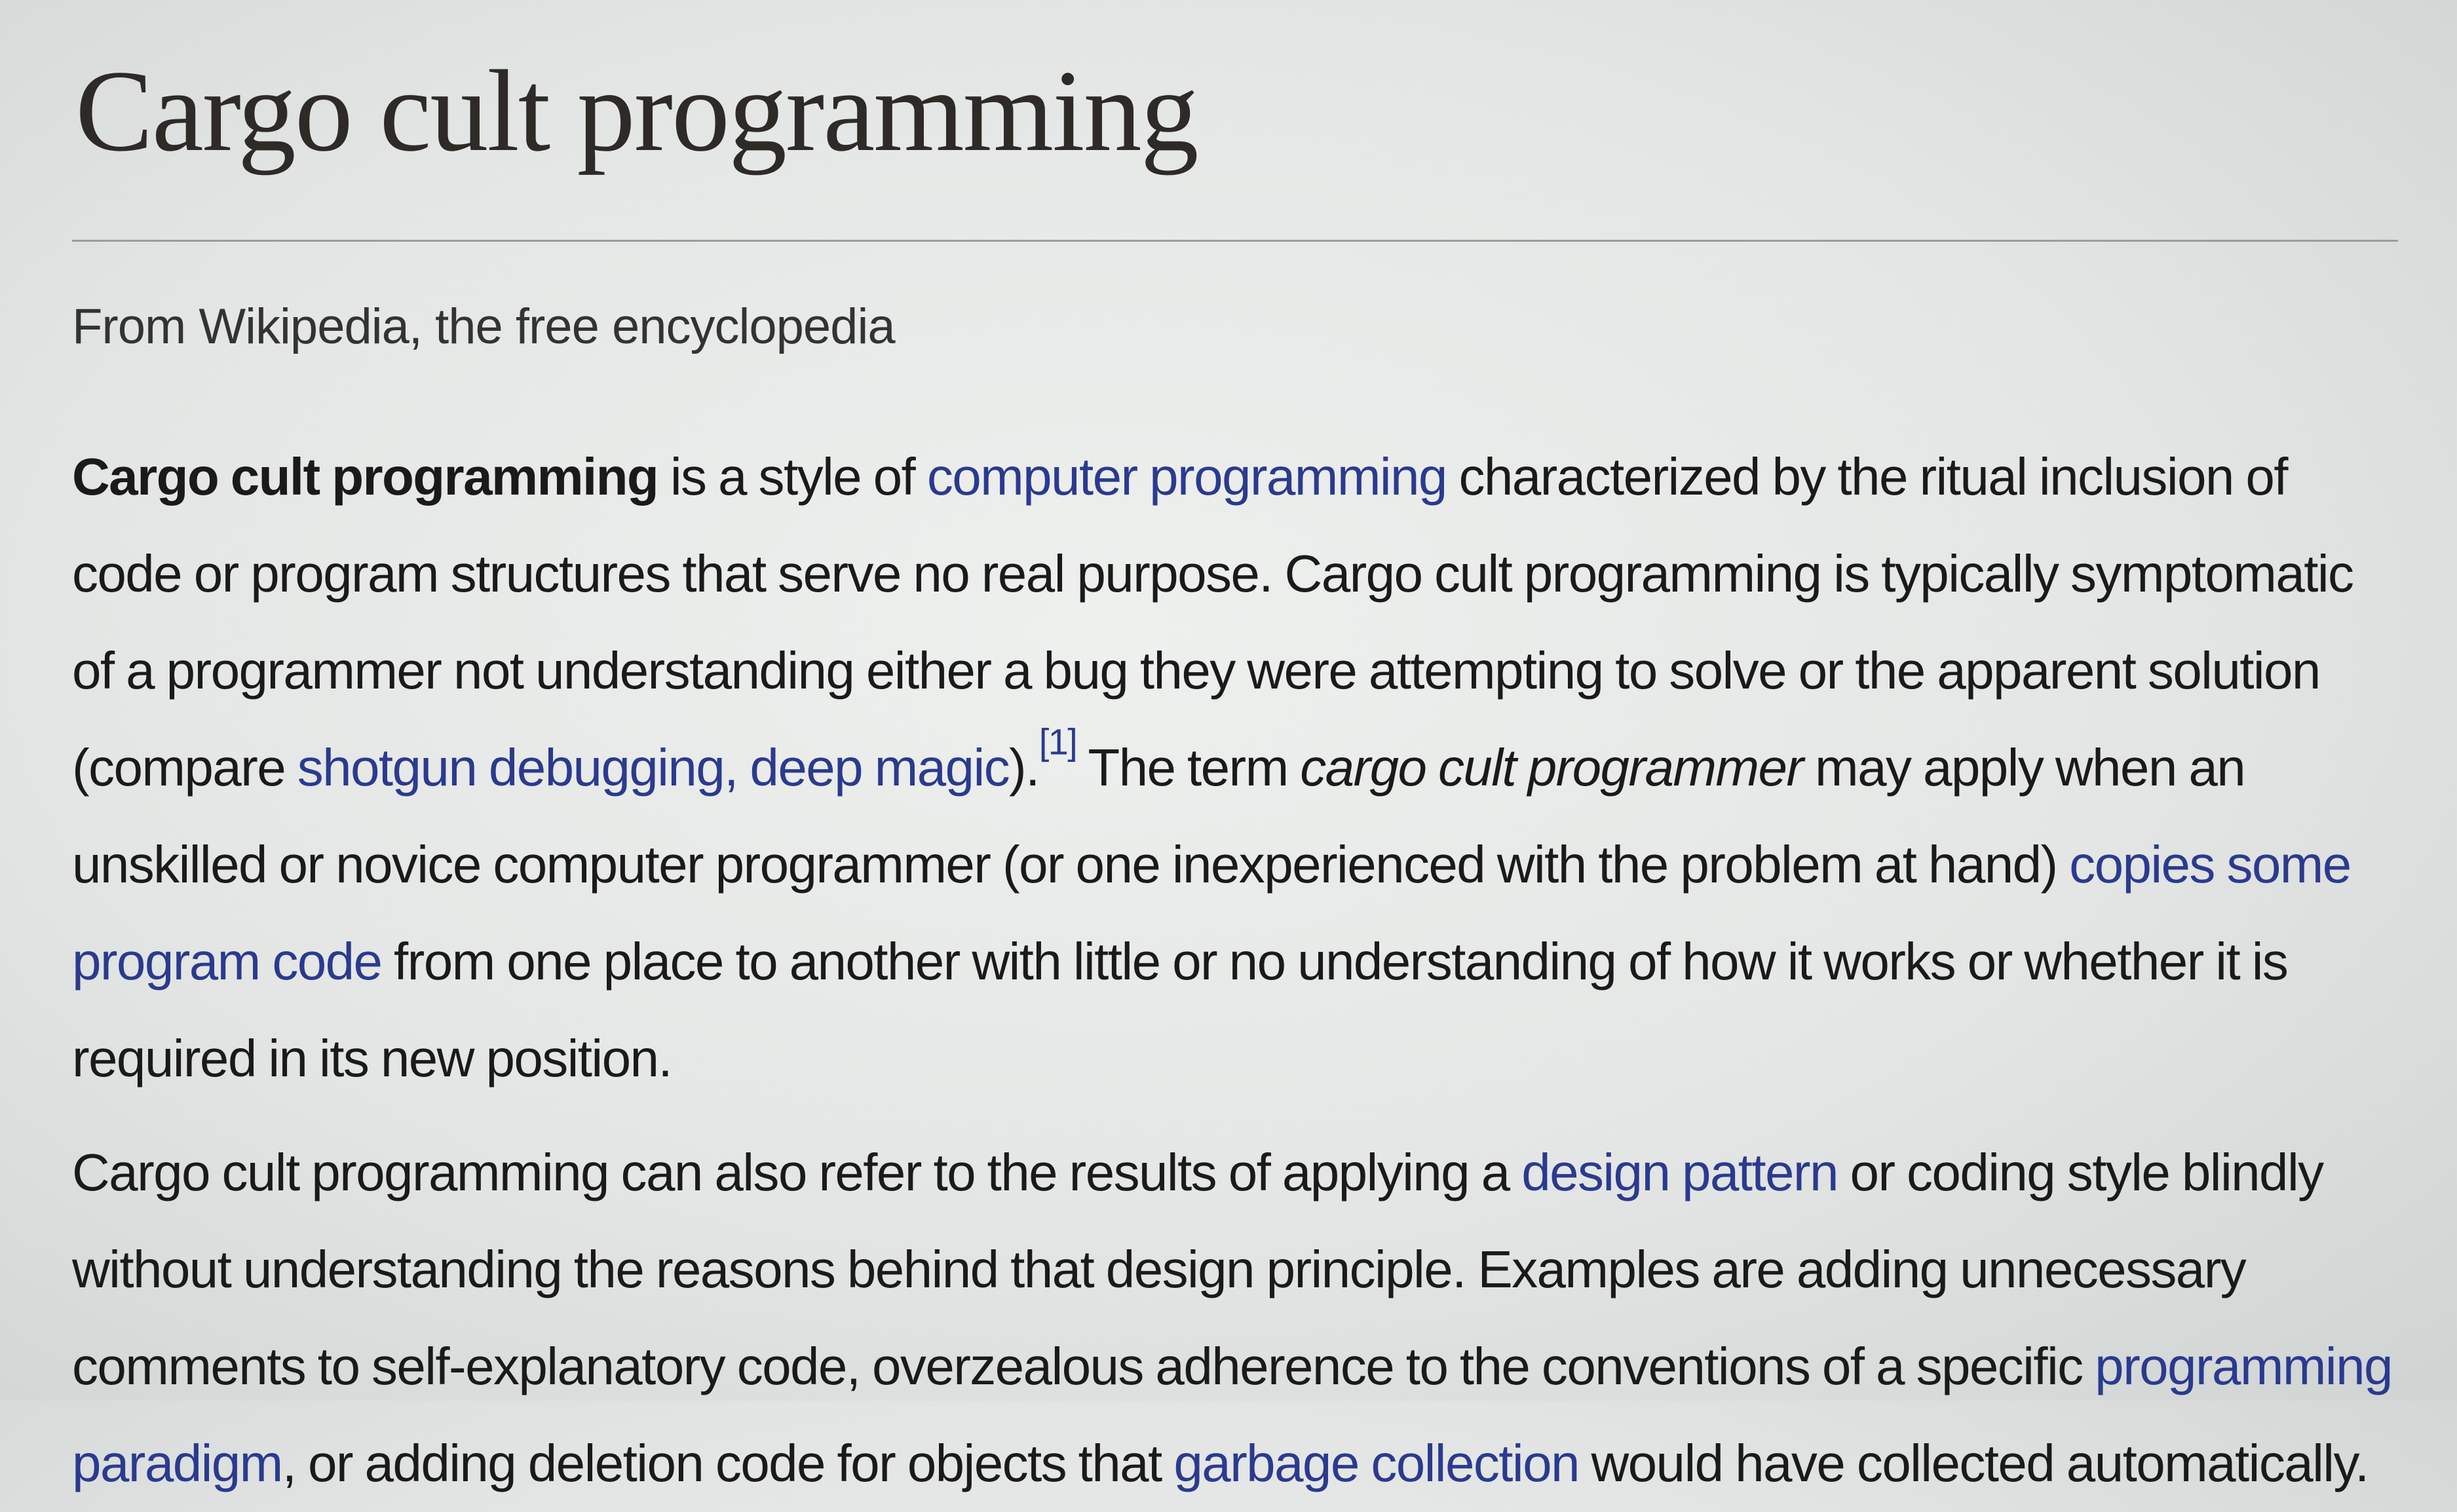 The width and height of the screenshot is (2457, 1512). What do you see at coordinates (1973, 1463) in the screenshot?
I see `text-span: would have collected automatically.` at bounding box center [1973, 1463].